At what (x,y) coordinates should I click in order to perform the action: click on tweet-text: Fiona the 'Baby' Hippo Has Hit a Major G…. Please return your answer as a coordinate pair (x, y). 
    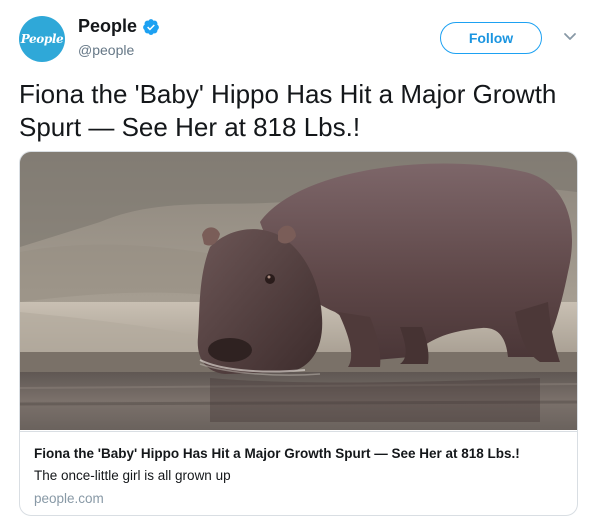
    Looking at the image, I should click on (288, 110).